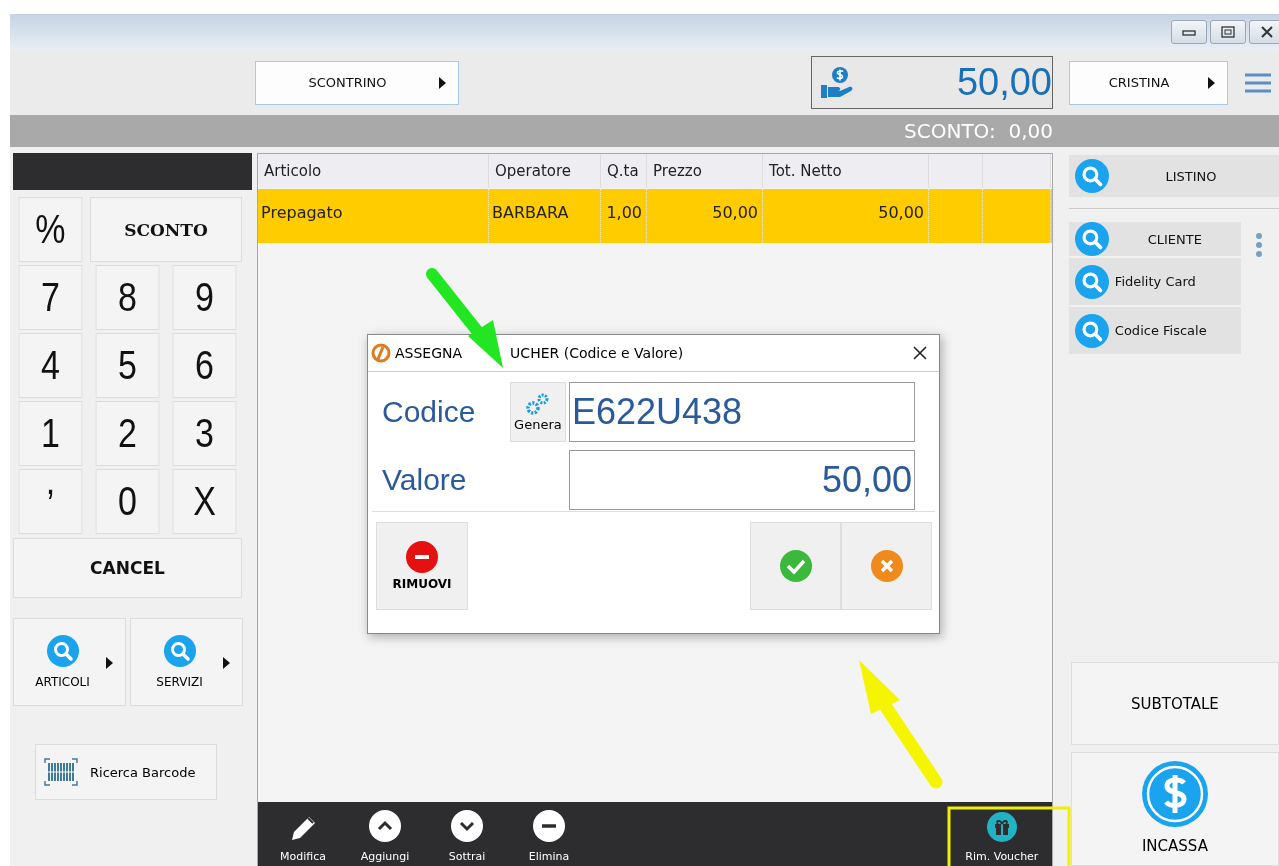 The width and height of the screenshot is (1279, 866). I want to click on discount-total: SCONTO: 0,00, so click(978, 131).